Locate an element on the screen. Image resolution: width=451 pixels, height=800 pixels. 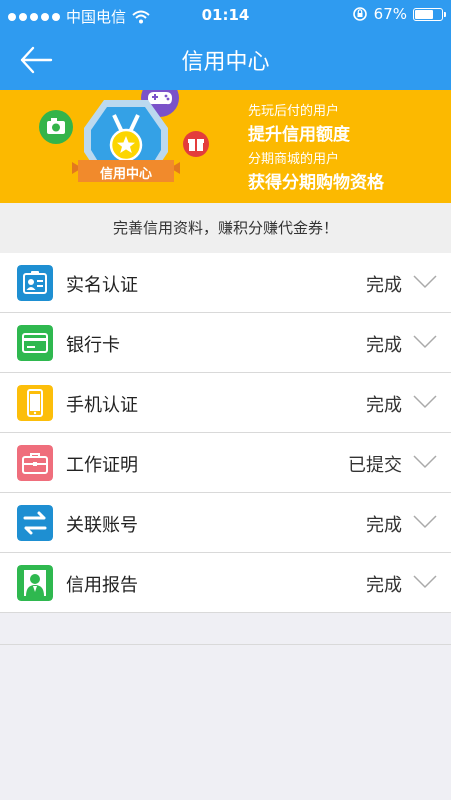
item-label: 信用报告 is located at coordinates (102, 585).